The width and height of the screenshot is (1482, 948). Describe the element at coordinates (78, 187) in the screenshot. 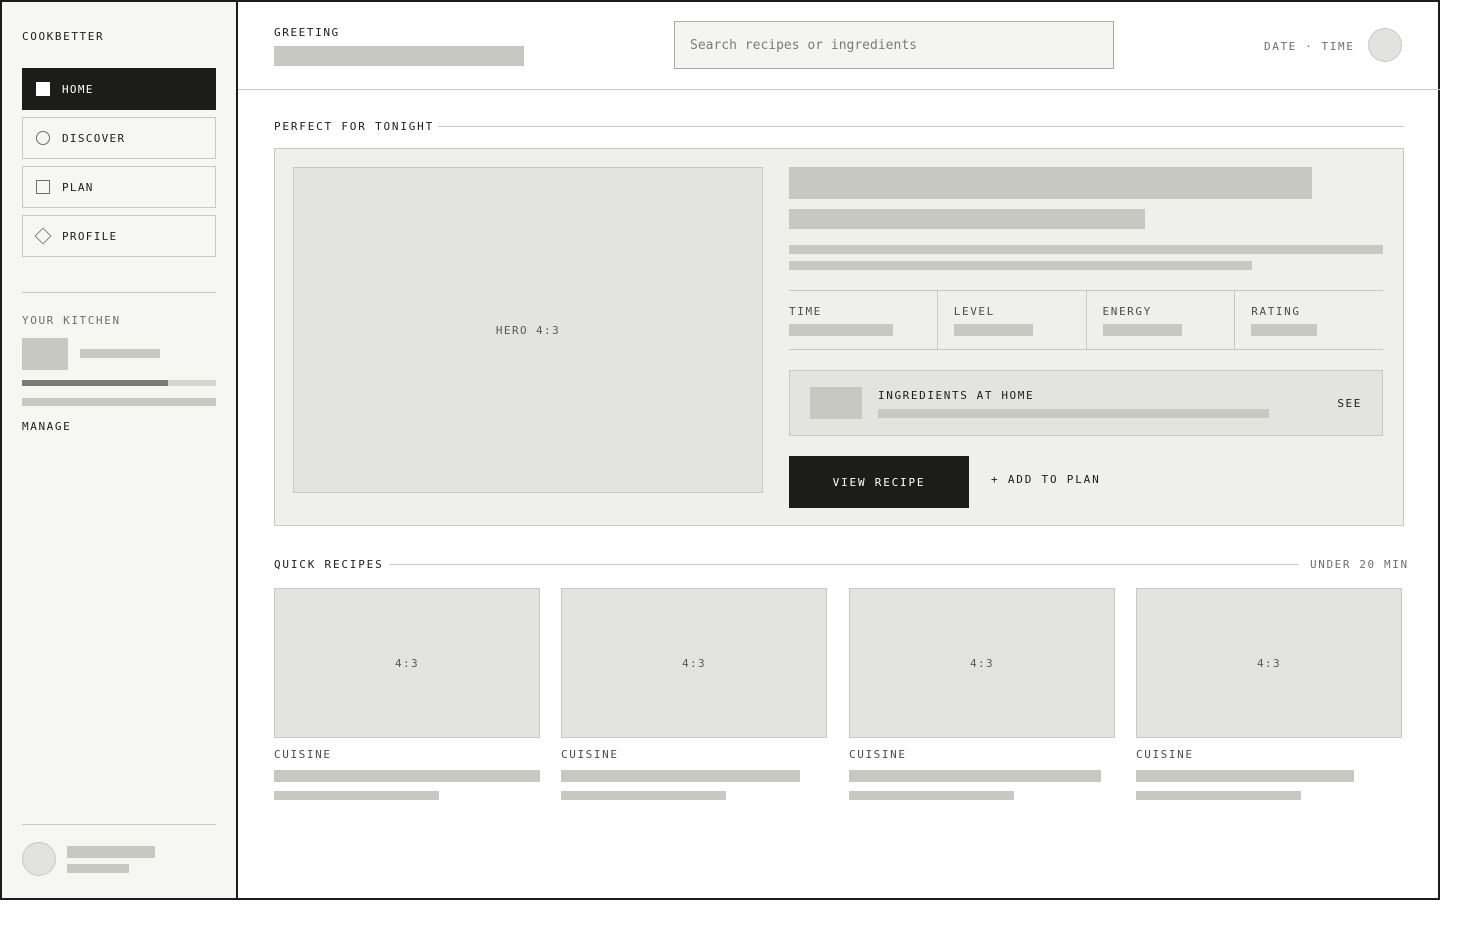

I see `sidebar-item-label: PLAN` at that location.